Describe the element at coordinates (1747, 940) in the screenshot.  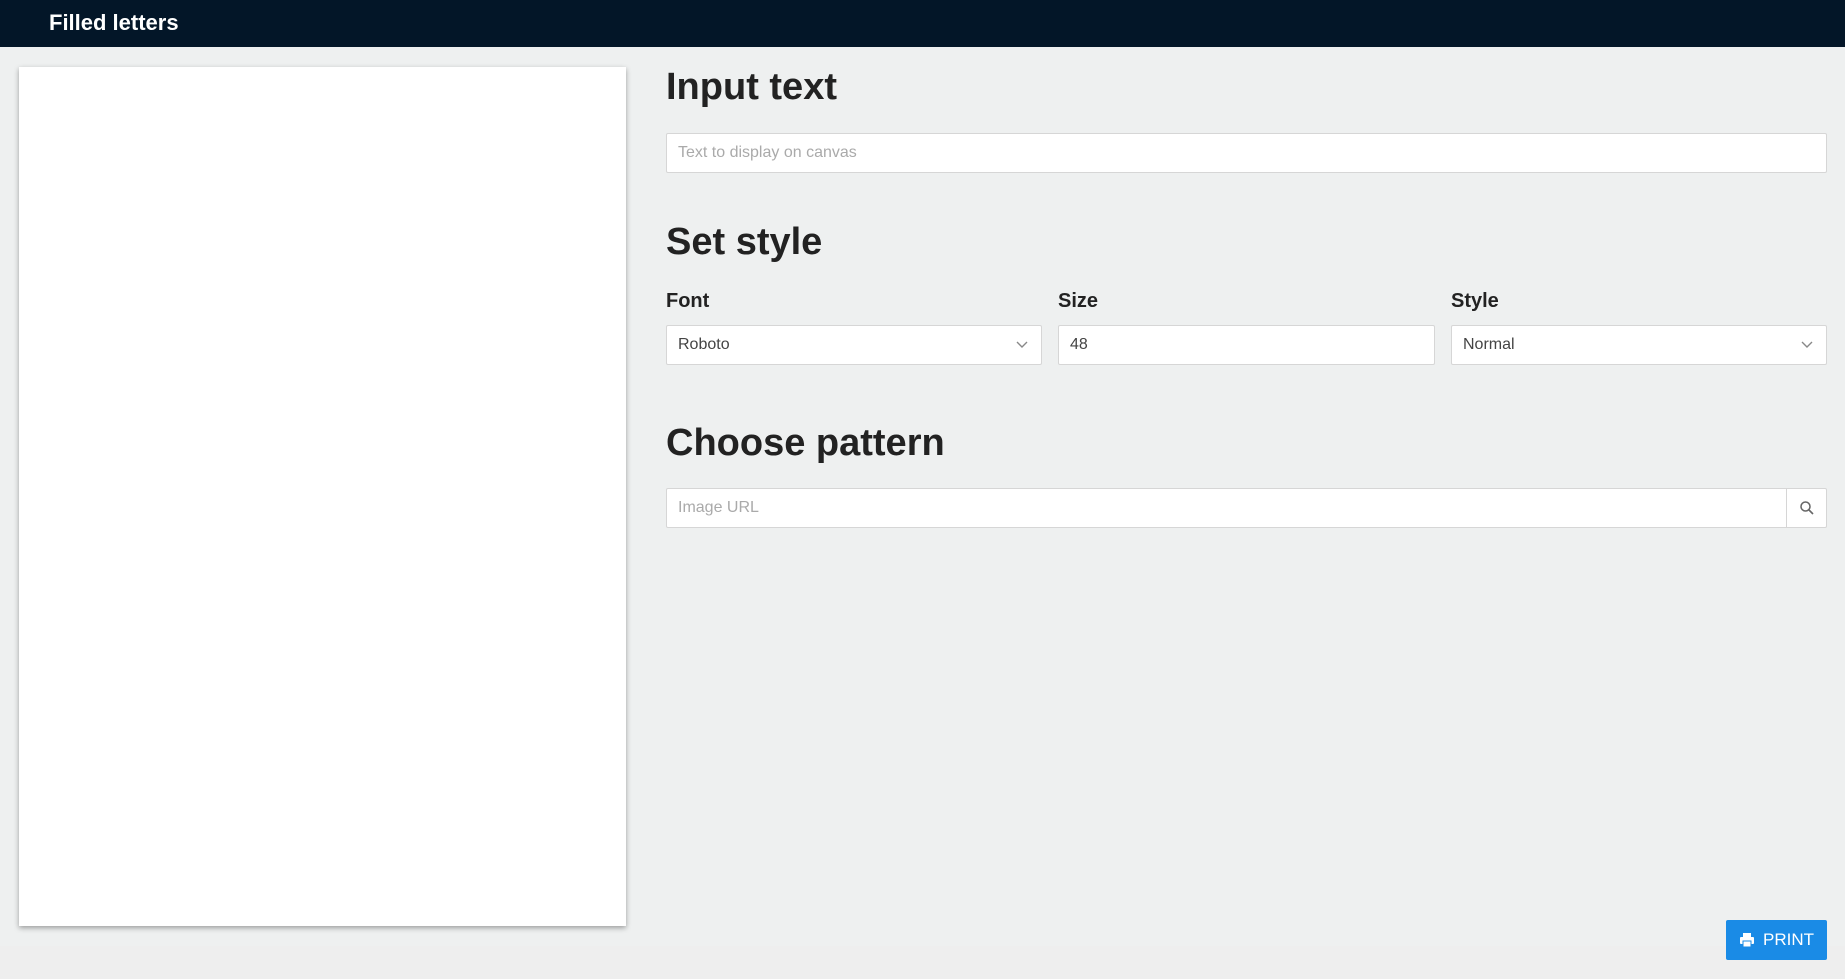
I see `print-icon` at that location.